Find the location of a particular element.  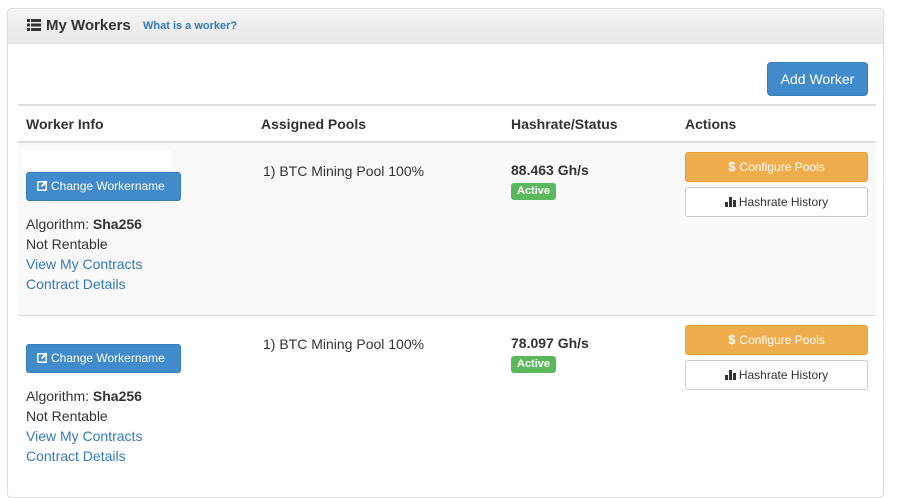

column-header-hashrate-status: Hashrate/Status is located at coordinates (564, 124).